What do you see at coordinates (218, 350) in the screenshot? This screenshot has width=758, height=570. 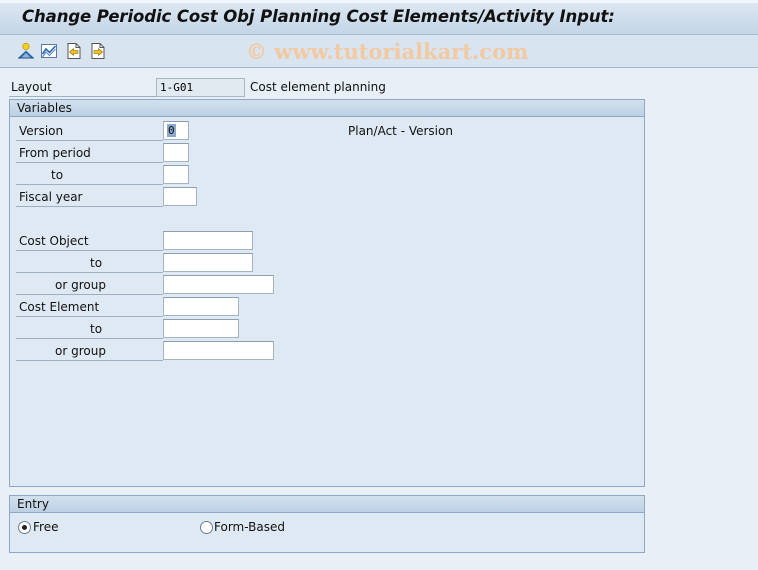 I see `cost-element-group-field` at bounding box center [218, 350].